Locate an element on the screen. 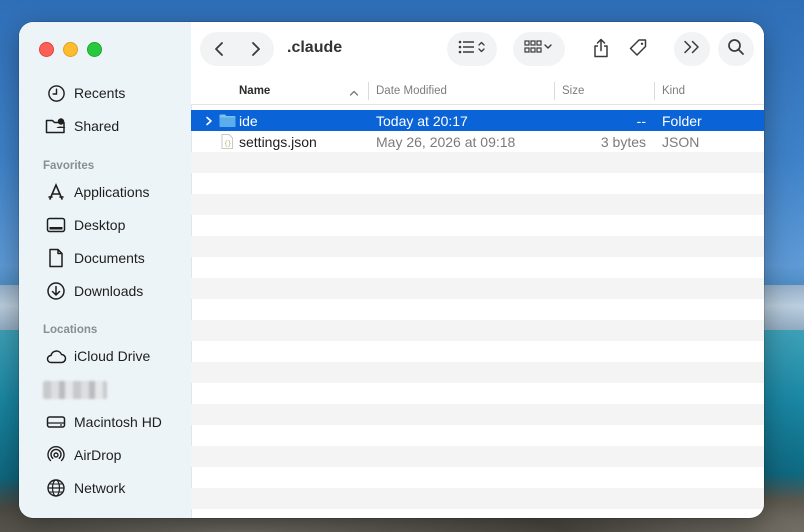  file-name: settings.json is located at coordinates (278, 141).